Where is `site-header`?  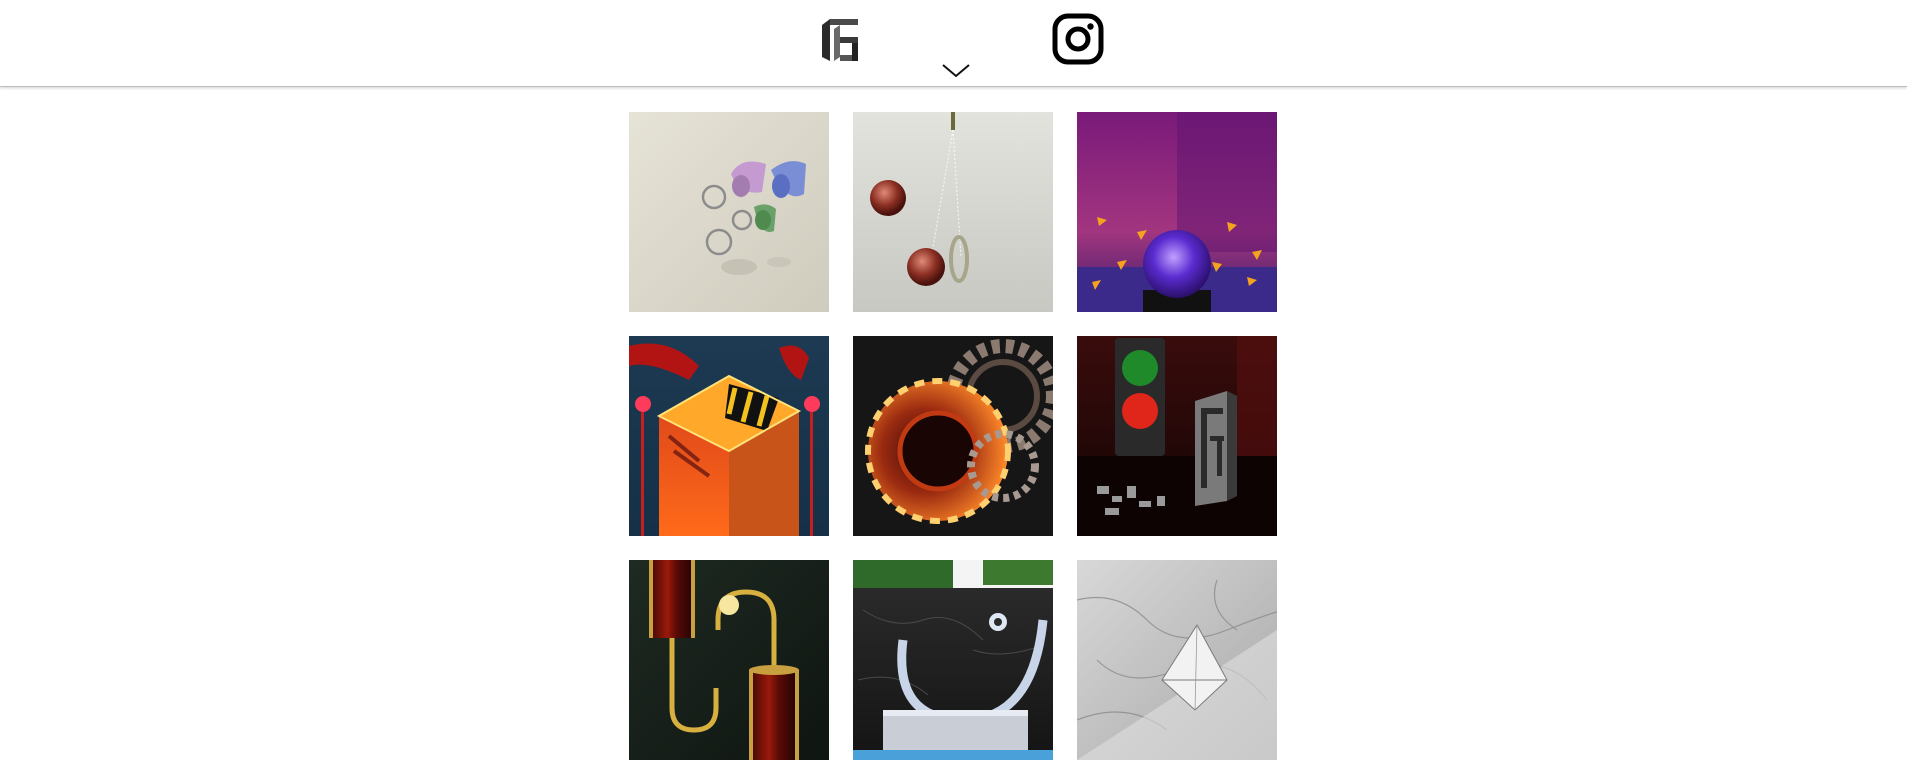
site-header is located at coordinates (953, 43).